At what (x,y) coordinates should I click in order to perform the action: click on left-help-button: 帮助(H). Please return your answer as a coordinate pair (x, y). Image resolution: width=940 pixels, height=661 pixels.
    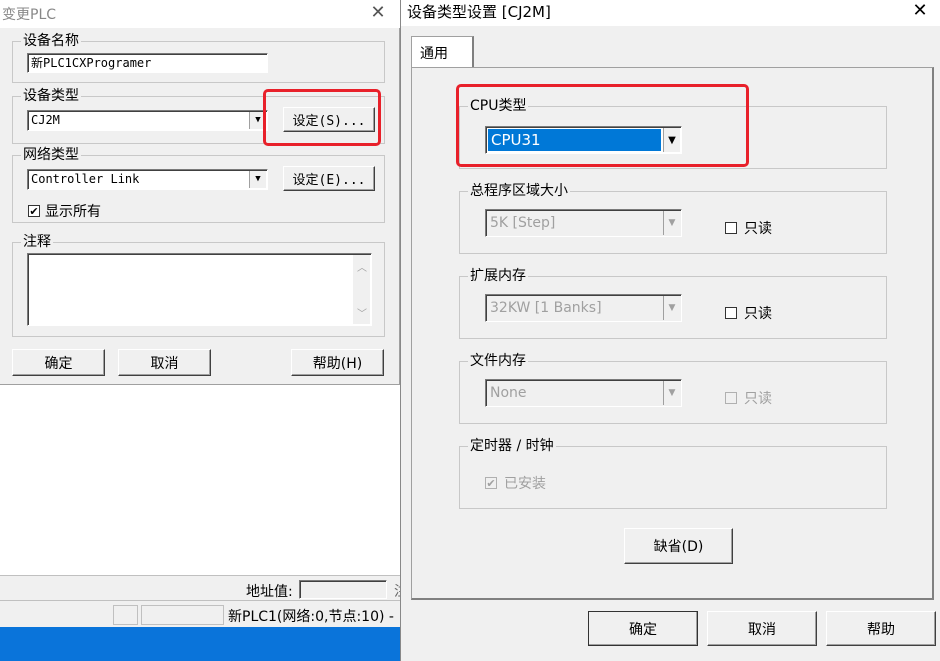
    Looking at the image, I should click on (337, 362).